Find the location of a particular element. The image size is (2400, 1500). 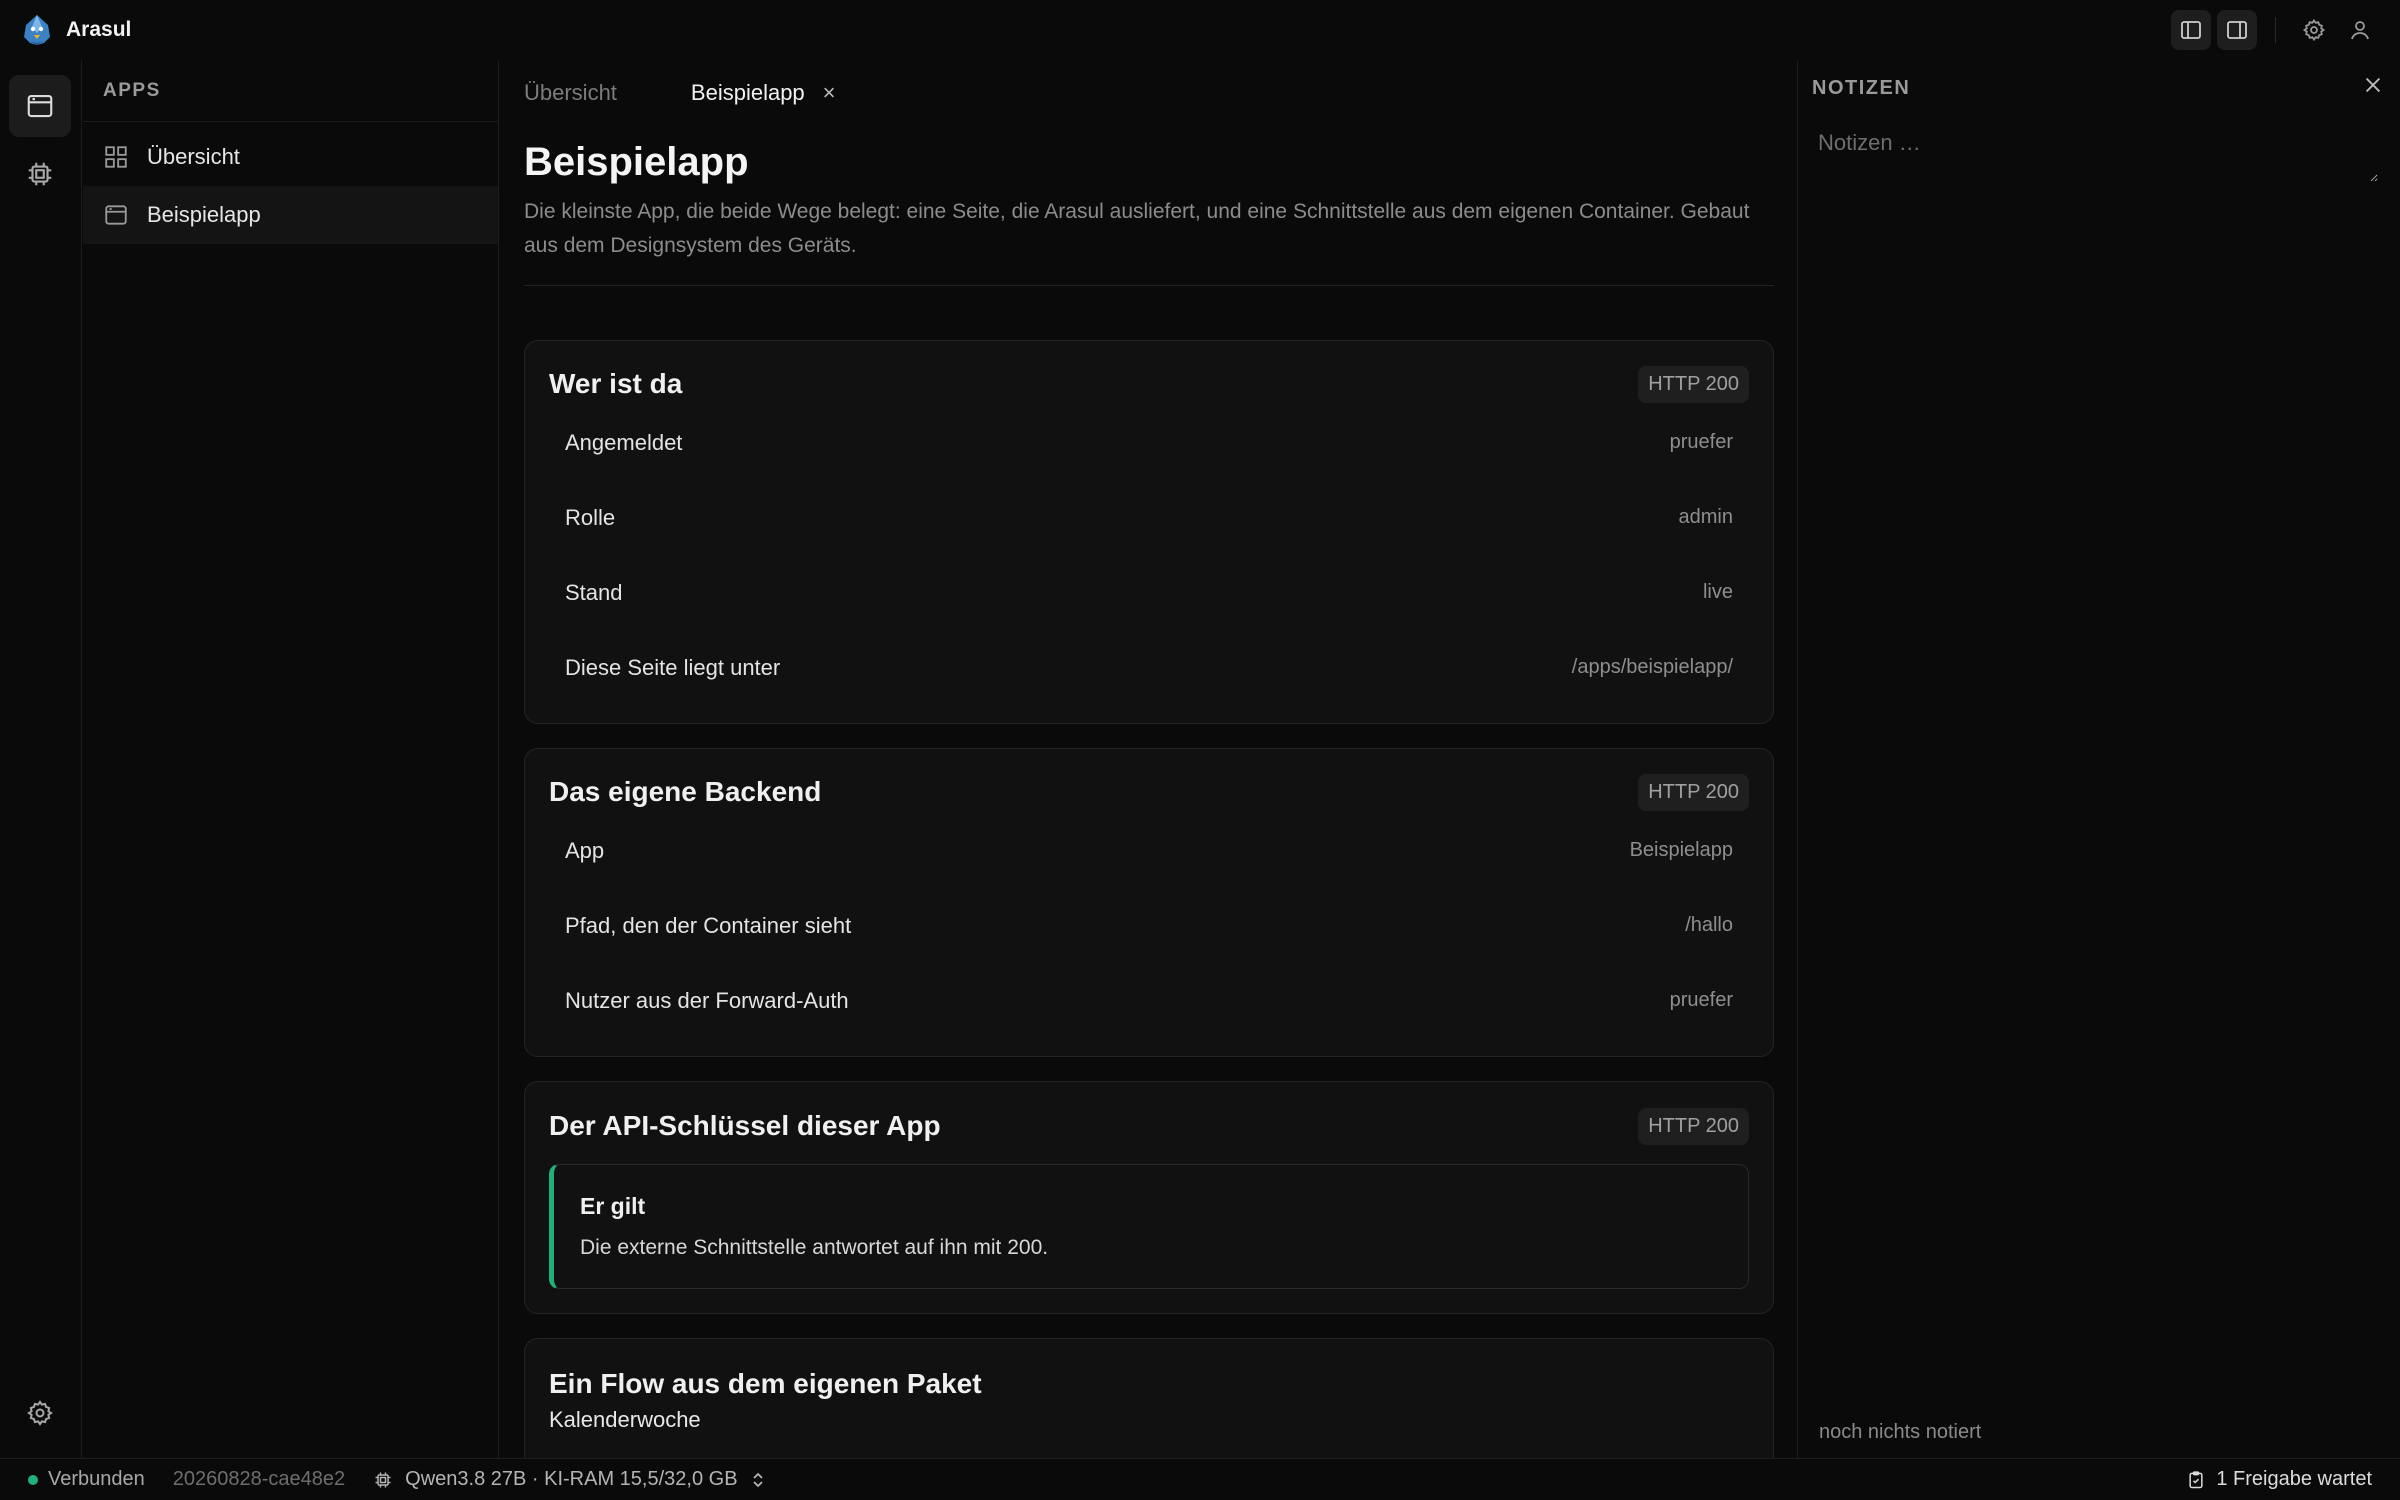

kv-key: Stand is located at coordinates (594, 592).